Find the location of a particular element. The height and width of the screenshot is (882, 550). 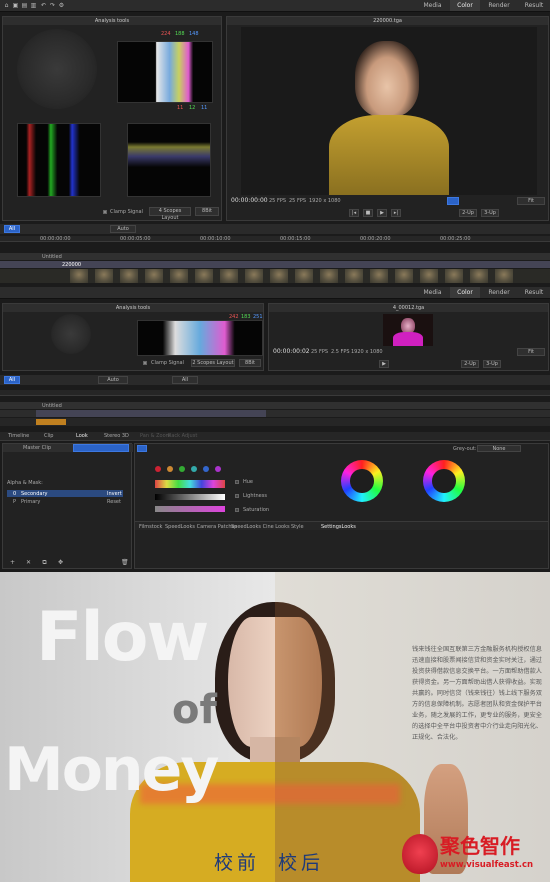

lightness-ramp is located at coordinates (190, 497).